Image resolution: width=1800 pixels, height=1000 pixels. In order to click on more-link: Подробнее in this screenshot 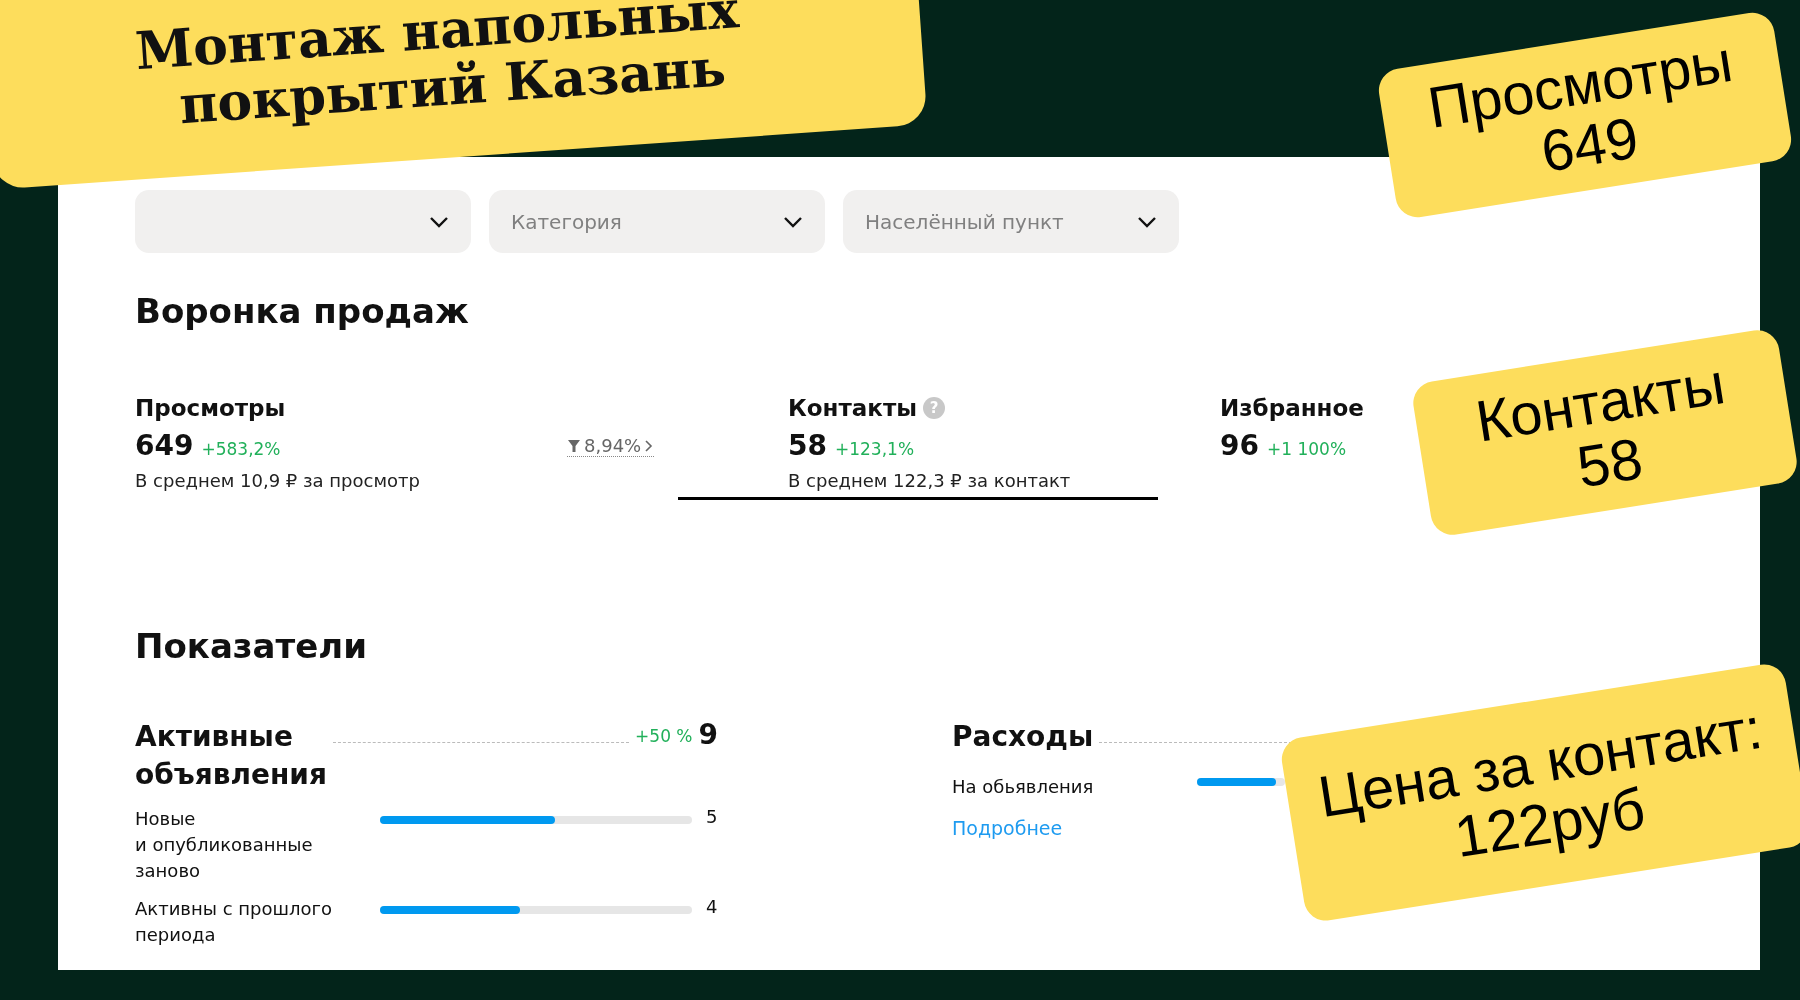, I will do `click(1007, 827)`.